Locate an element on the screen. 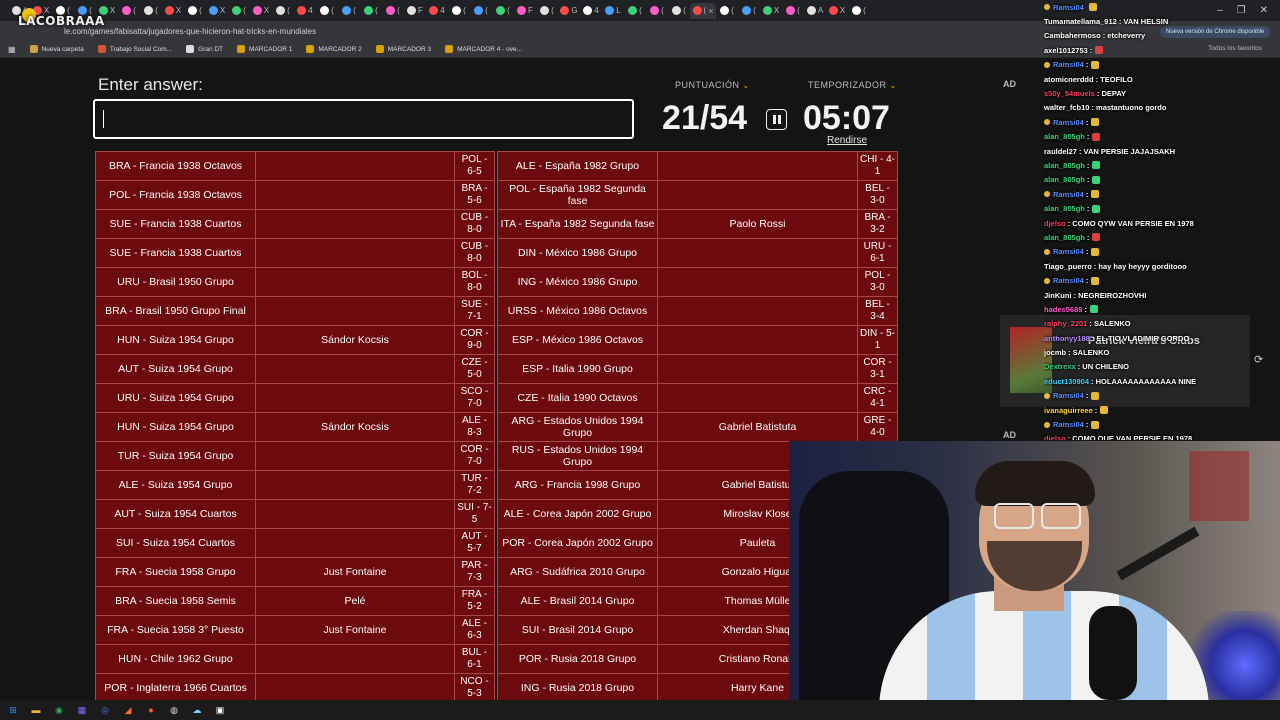 The height and width of the screenshot is (720, 1280). table-row: POR - Inglaterra 1966 Cuartos NCO - 5-3 is located at coordinates (295, 688).